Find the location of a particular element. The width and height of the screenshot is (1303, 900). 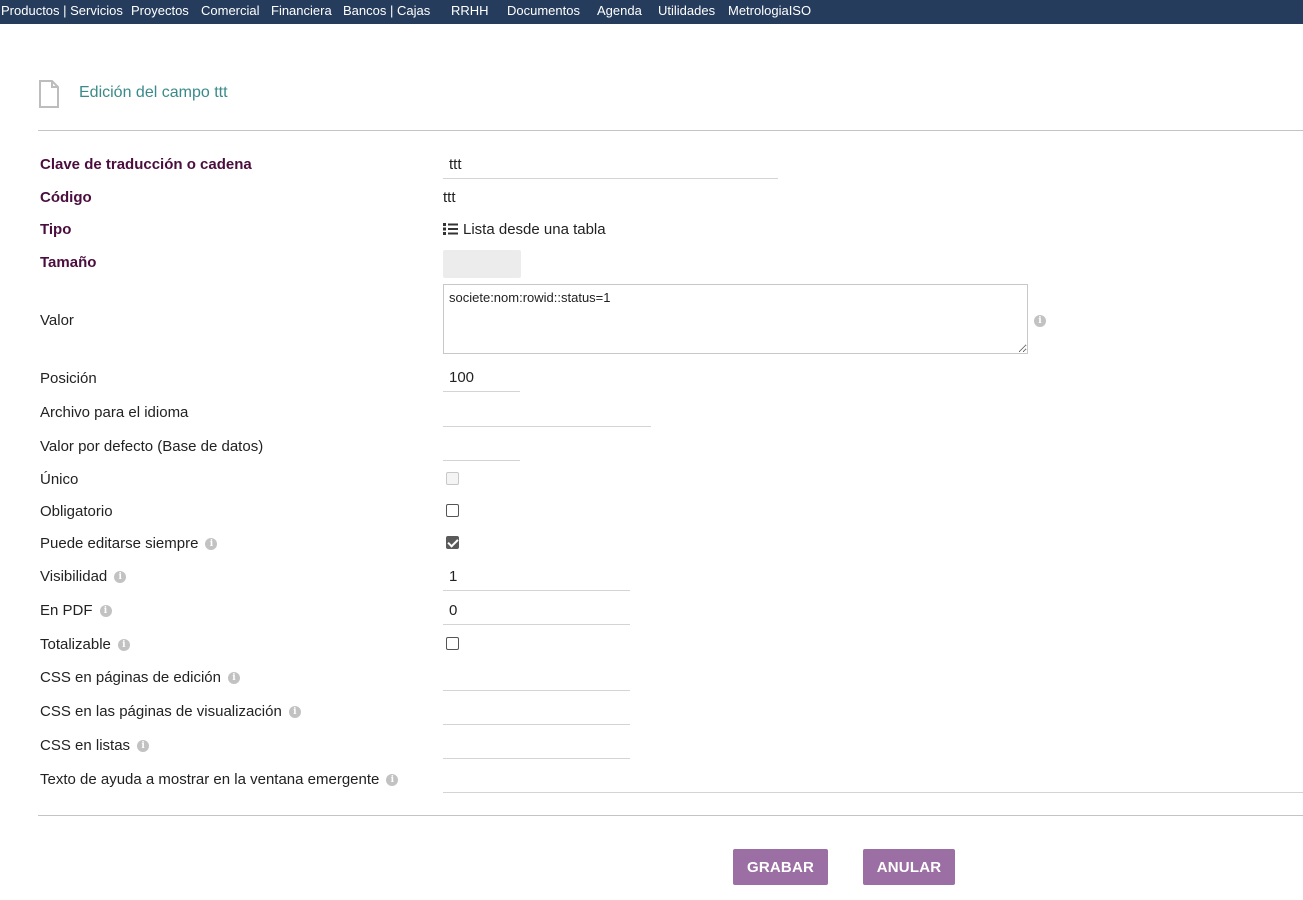

css-visualizacion-label: CSS en las páginas de visualización i is located at coordinates (170, 711).